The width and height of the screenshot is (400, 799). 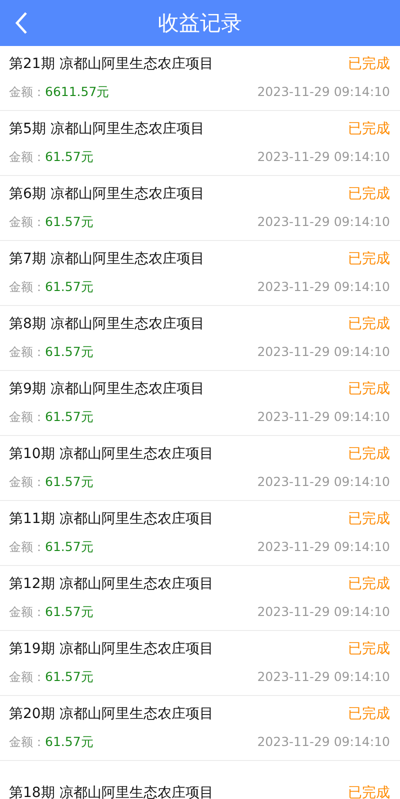 I want to click on back-icon, so click(x=21, y=23).